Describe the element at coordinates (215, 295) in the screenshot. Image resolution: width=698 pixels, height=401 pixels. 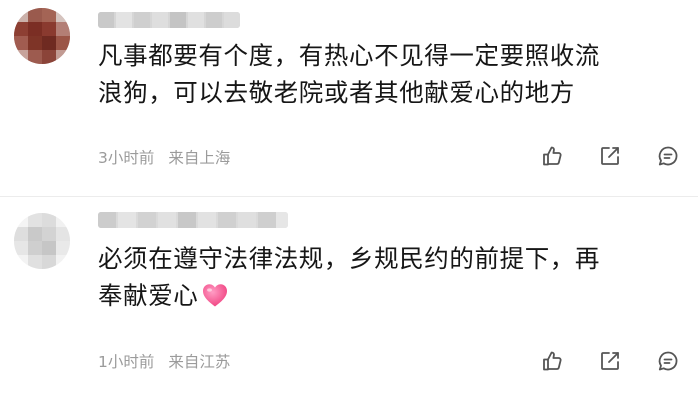
I see `heart-emoji` at that location.